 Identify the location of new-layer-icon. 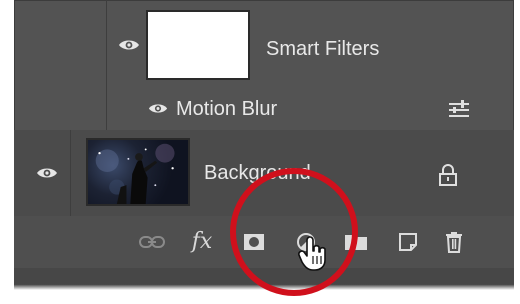
(408, 242).